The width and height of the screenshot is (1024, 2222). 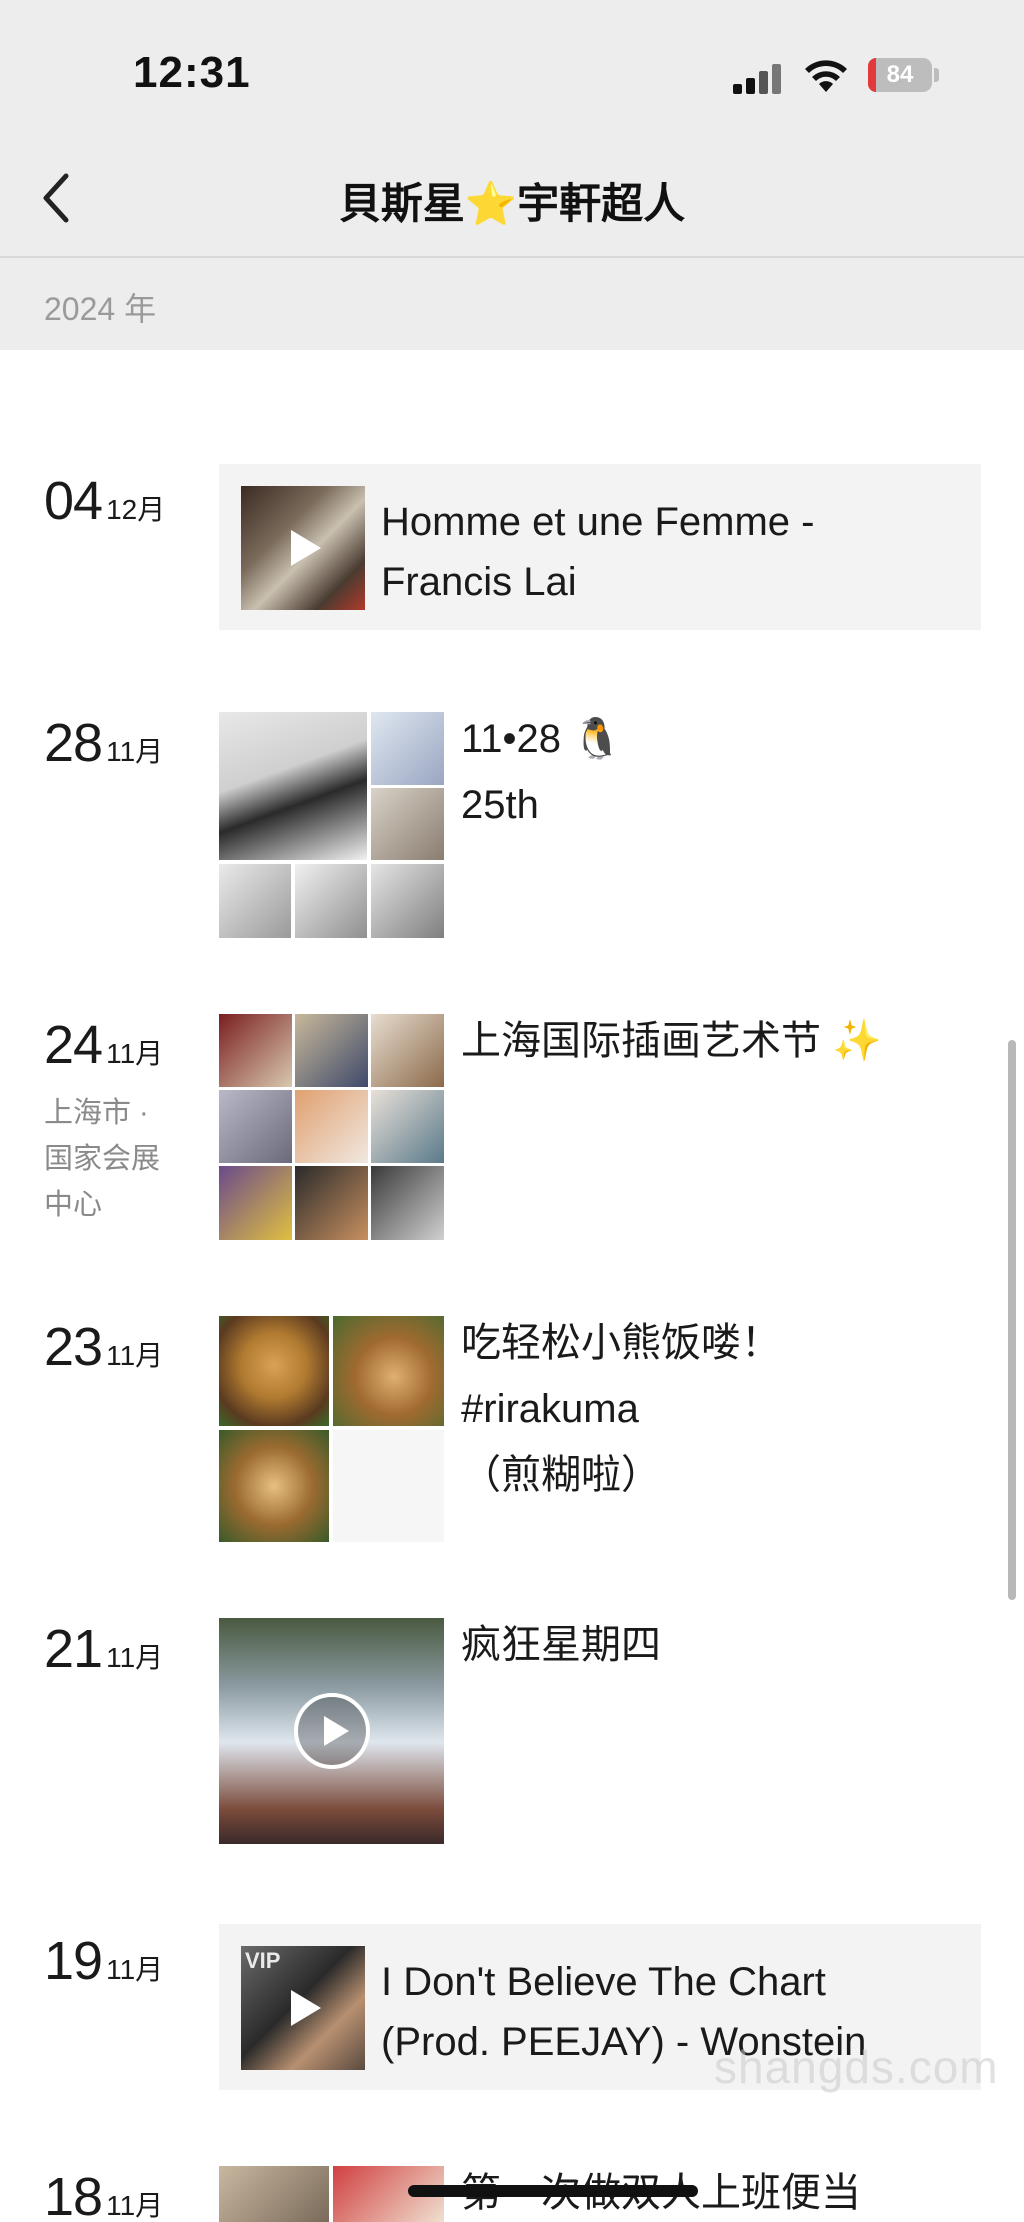 What do you see at coordinates (104, 501) in the screenshot?
I see `post-date: 04 12月` at bounding box center [104, 501].